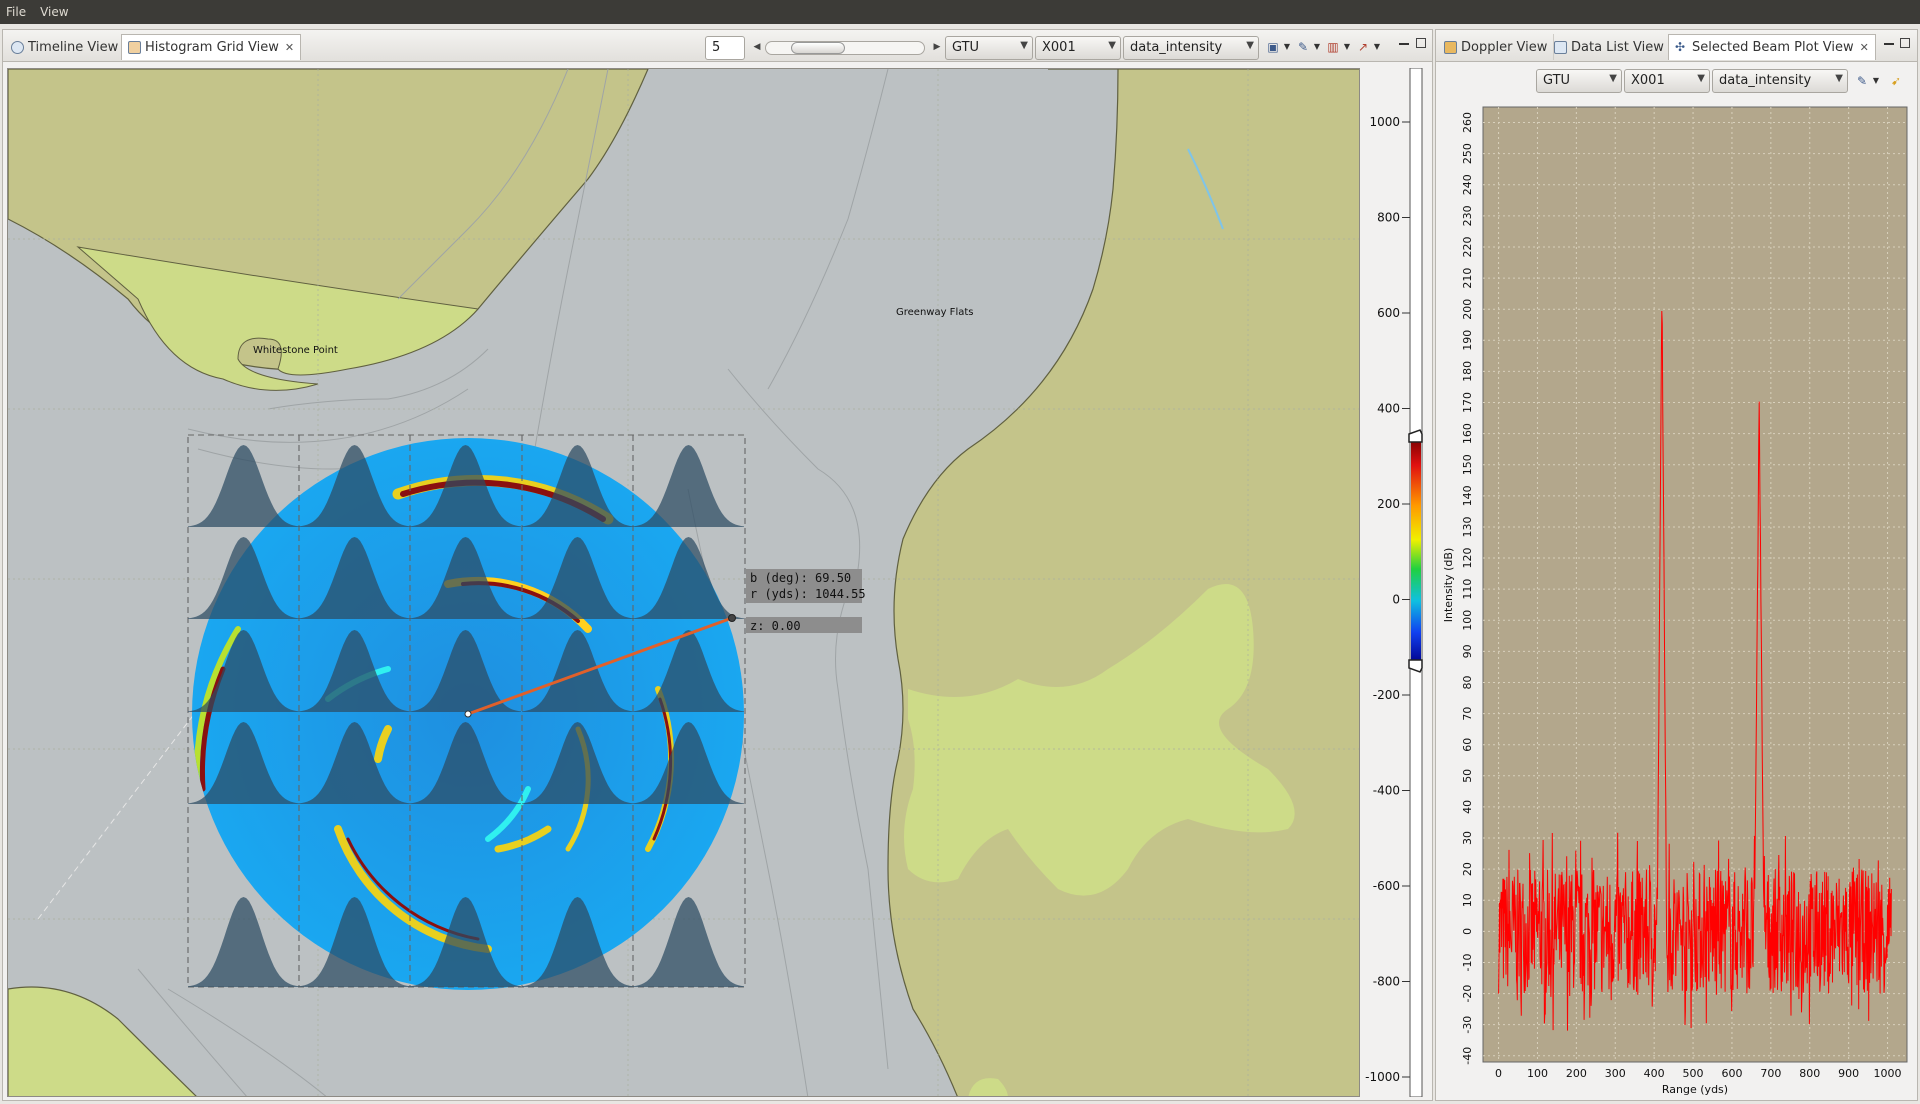 The image size is (1920, 1104). I want to click on readout-range: r (yds): 1044.55, so click(808, 594).